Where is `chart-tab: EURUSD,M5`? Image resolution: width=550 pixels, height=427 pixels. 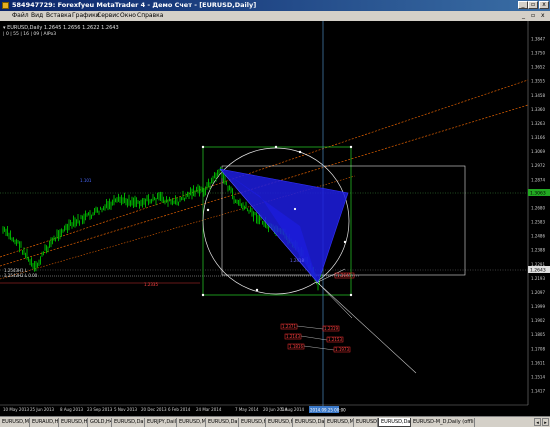
chart-tab: EURUSD,M5 is located at coordinates (191, 422).